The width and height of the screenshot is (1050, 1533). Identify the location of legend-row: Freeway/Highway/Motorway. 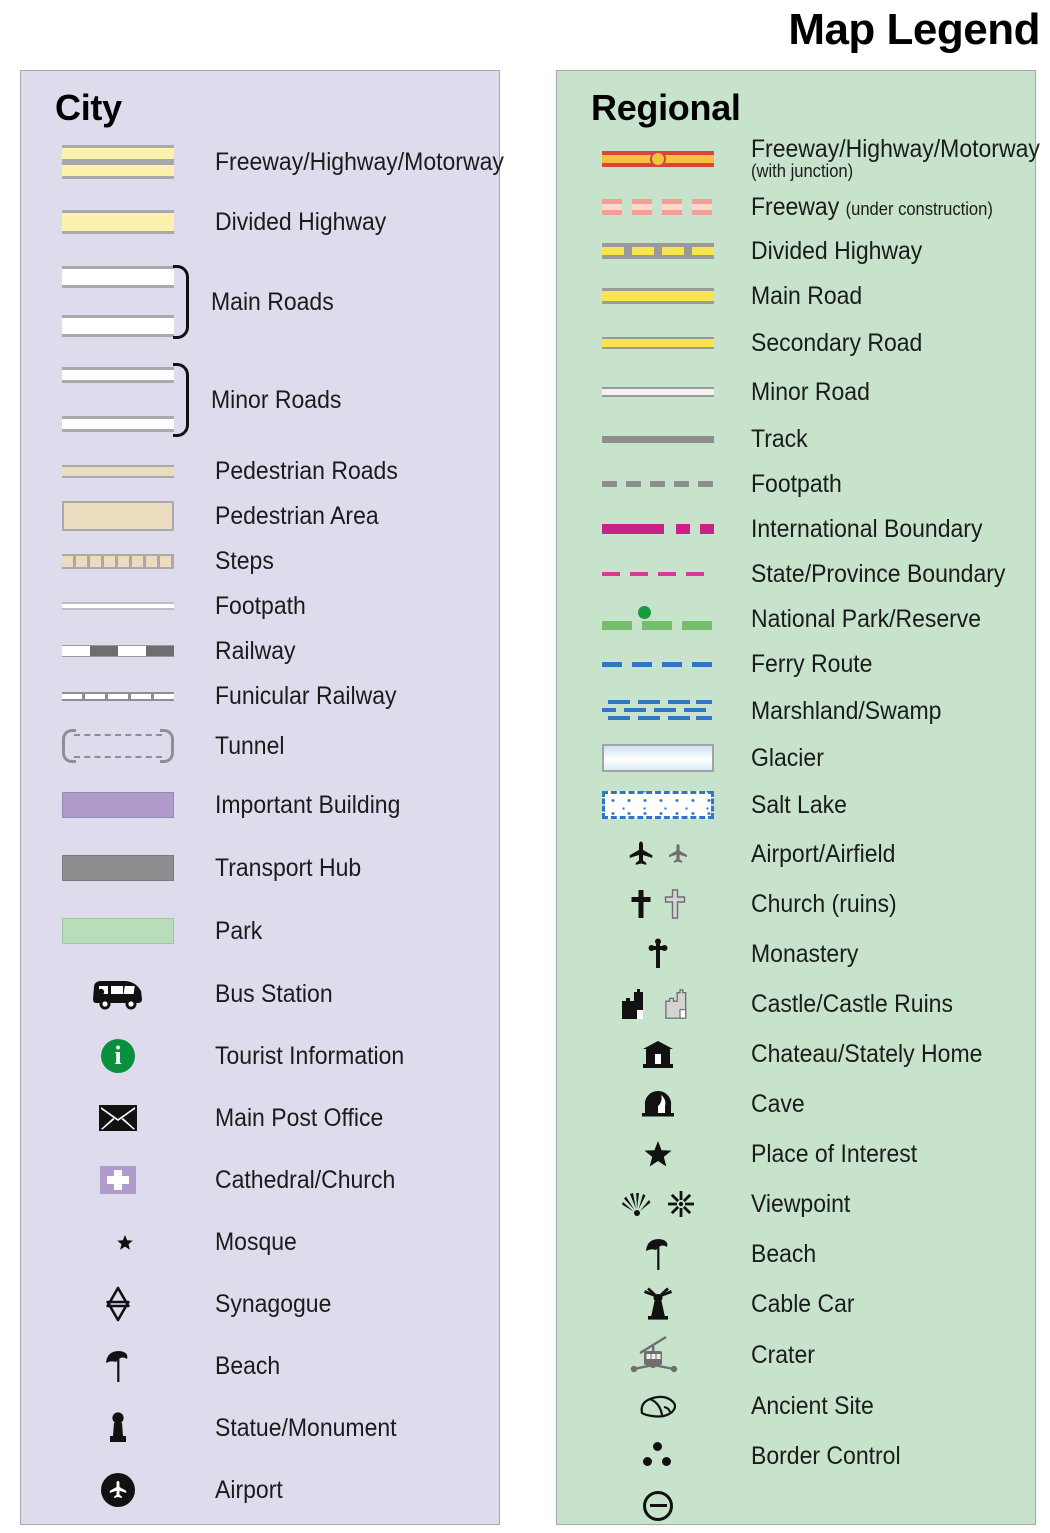
(262, 162).